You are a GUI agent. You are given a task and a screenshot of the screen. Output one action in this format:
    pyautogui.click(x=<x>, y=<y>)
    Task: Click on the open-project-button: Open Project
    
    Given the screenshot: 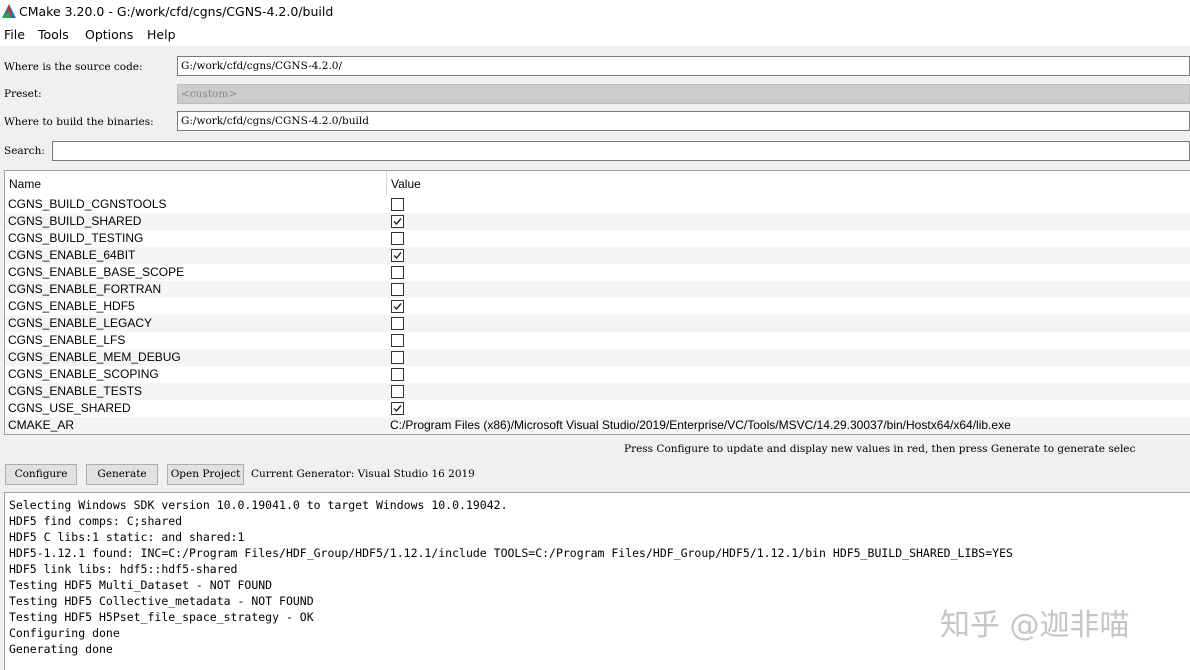 What is the action you would take?
    pyautogui.click(x=205, y=474)
    